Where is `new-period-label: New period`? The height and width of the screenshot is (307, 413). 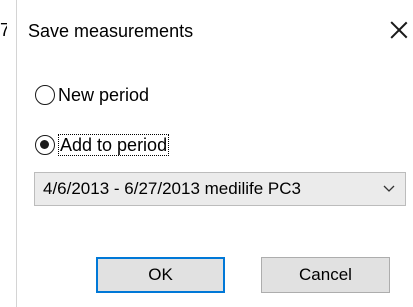 new-period-label: New period is located at coordinates (104, 95).